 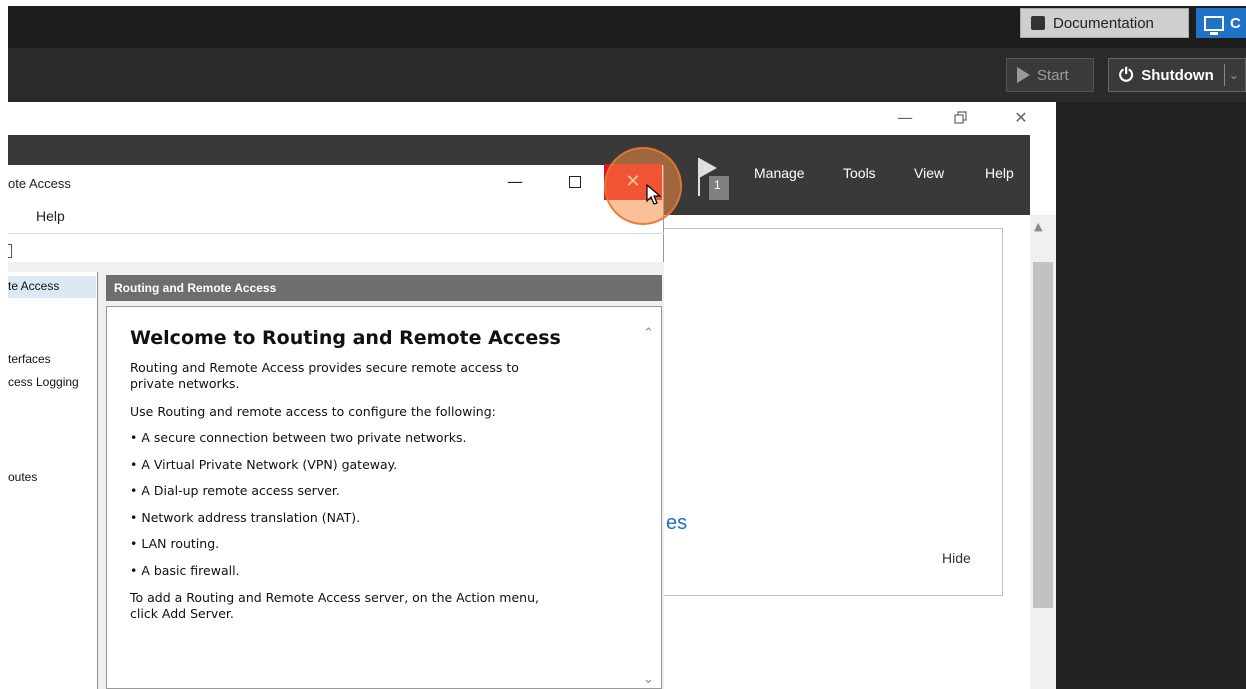 What do you see at coordinates (1021, 118) in the screenshot?
I see `close-icon: ✕` at bounding box center [1021, 118].